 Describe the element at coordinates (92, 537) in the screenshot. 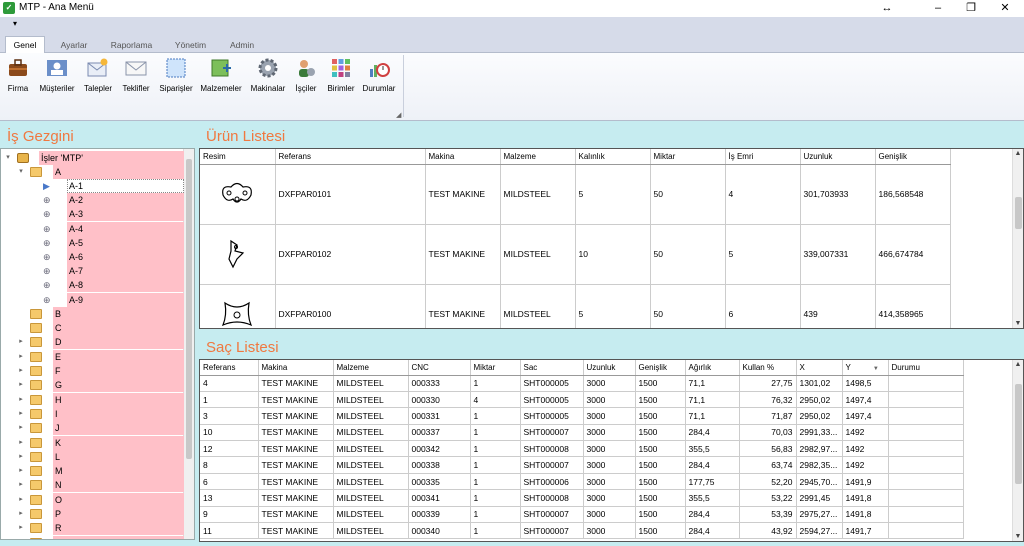

I see `tree-folder: ▸S` at that location.